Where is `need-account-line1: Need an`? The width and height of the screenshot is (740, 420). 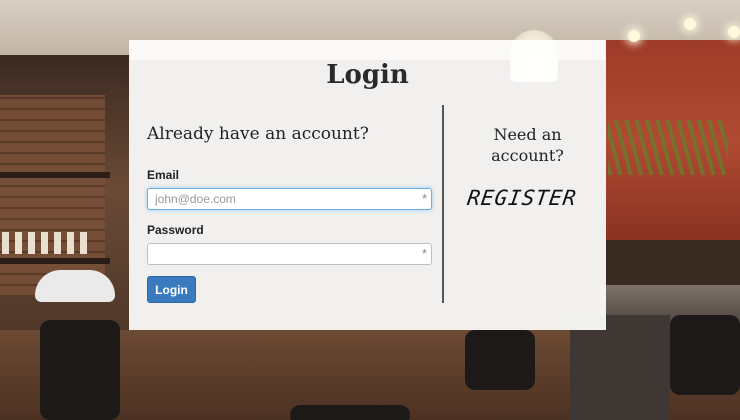 need-account-line1: Need an is located at coordinates (527, 134).